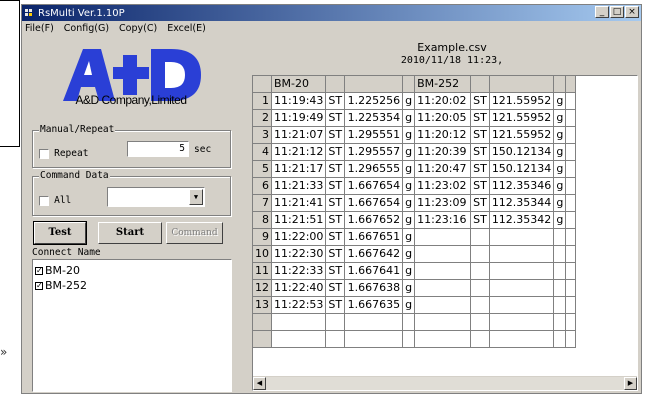 The height and width of the screenshot is (397, 648). I want to click on table-row: 3 11:21:07 ST 1.295551 g 11:20:12 ST 121.55952 g, so click(415, 135).